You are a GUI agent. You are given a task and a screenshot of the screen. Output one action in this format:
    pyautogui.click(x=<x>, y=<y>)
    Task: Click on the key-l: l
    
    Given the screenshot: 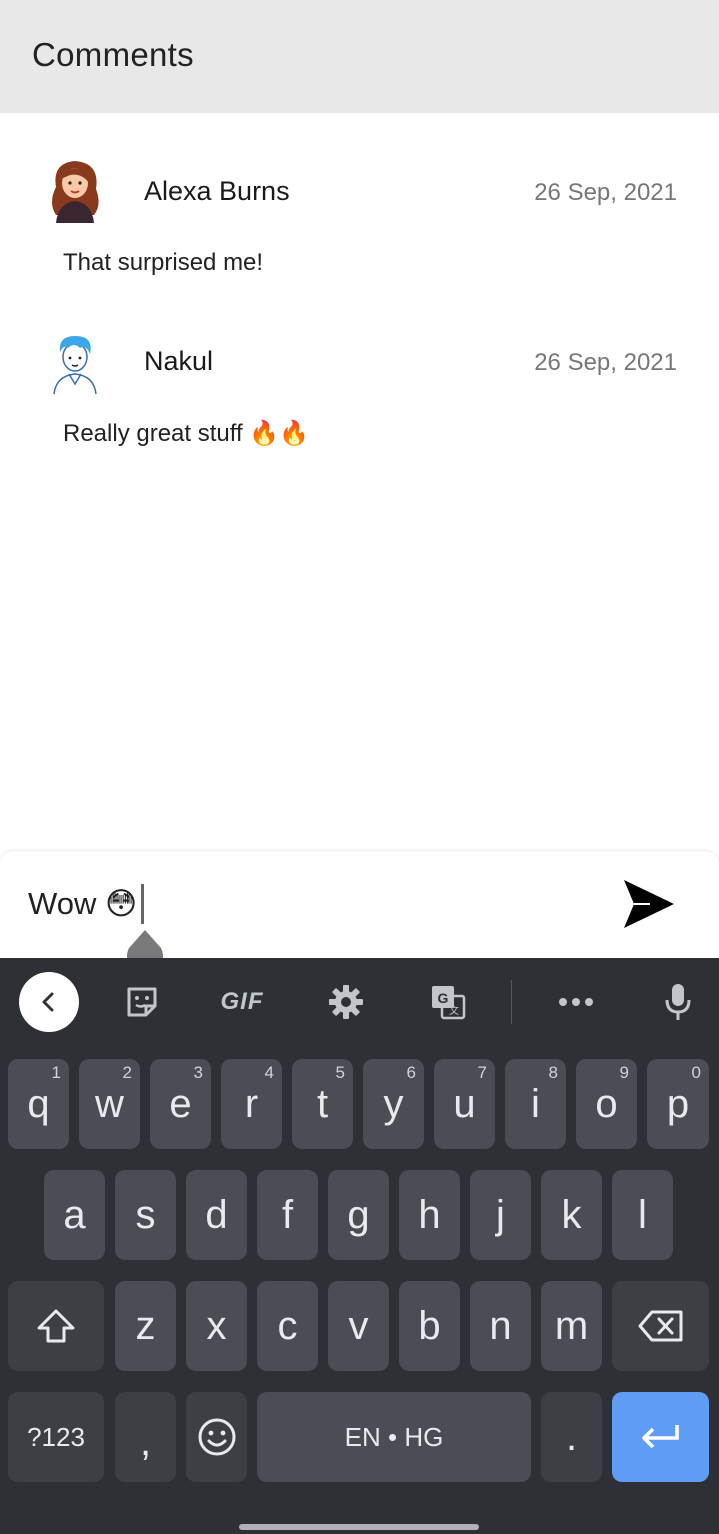 What is the action you would take?
    pyautogui.click(x=642, y=1215)
    